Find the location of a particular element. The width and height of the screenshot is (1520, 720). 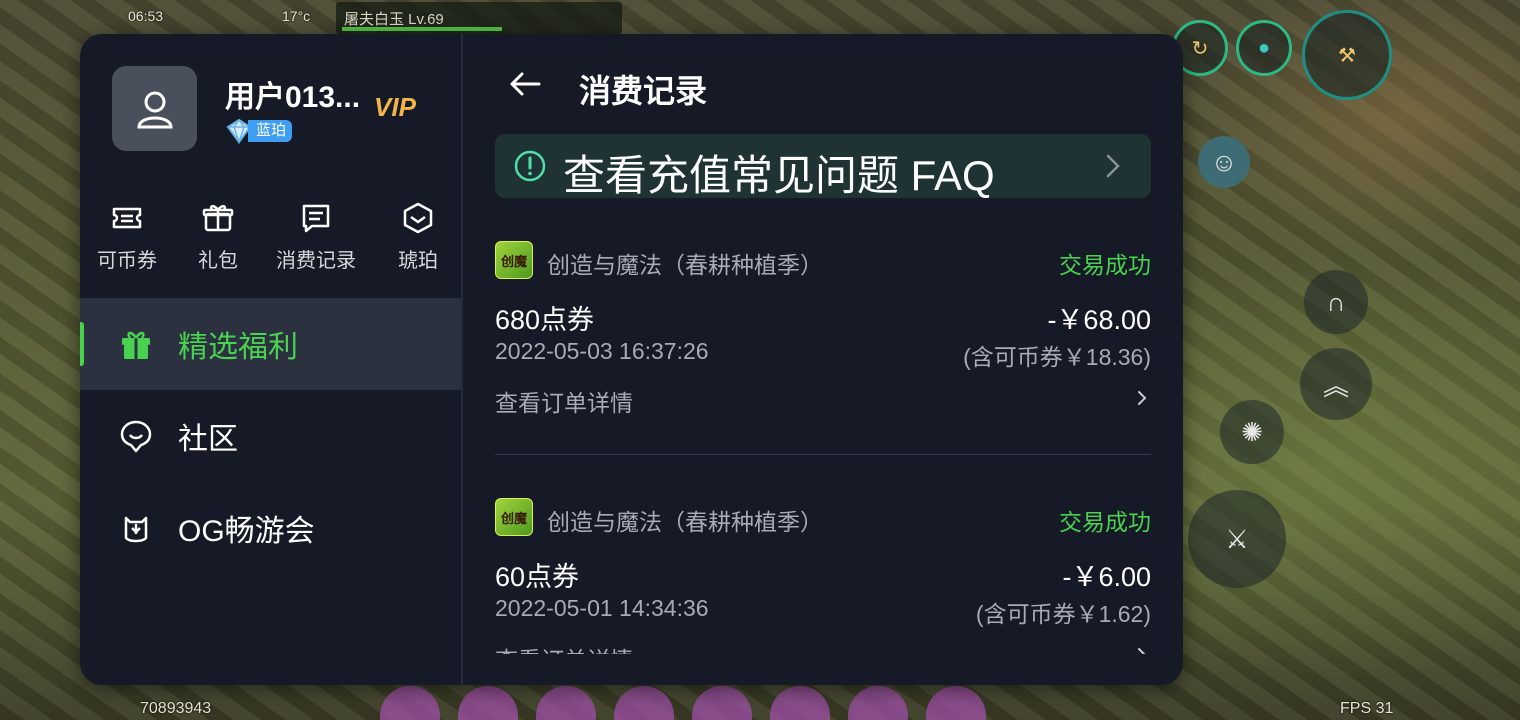

quick-action-label: 礼包 is located at coordinates (218, 261).